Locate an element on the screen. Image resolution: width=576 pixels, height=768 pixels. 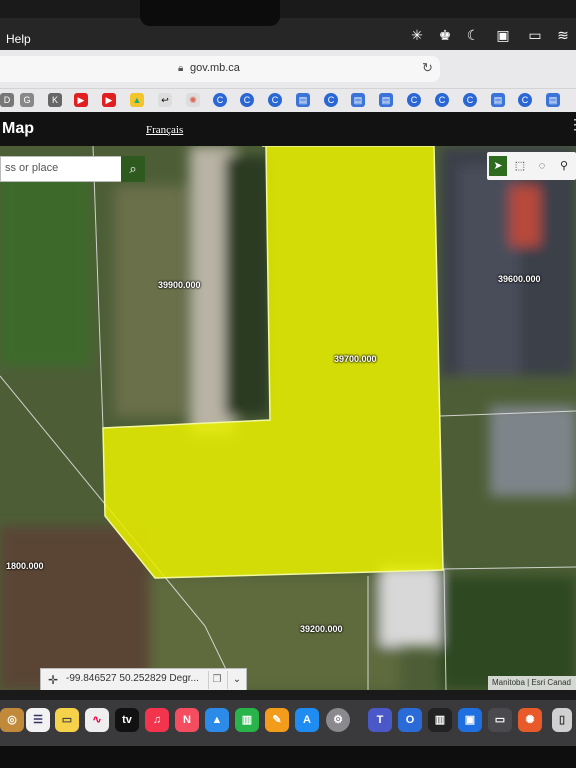
bookmark-icon: D is located at coordinates (7, 100).